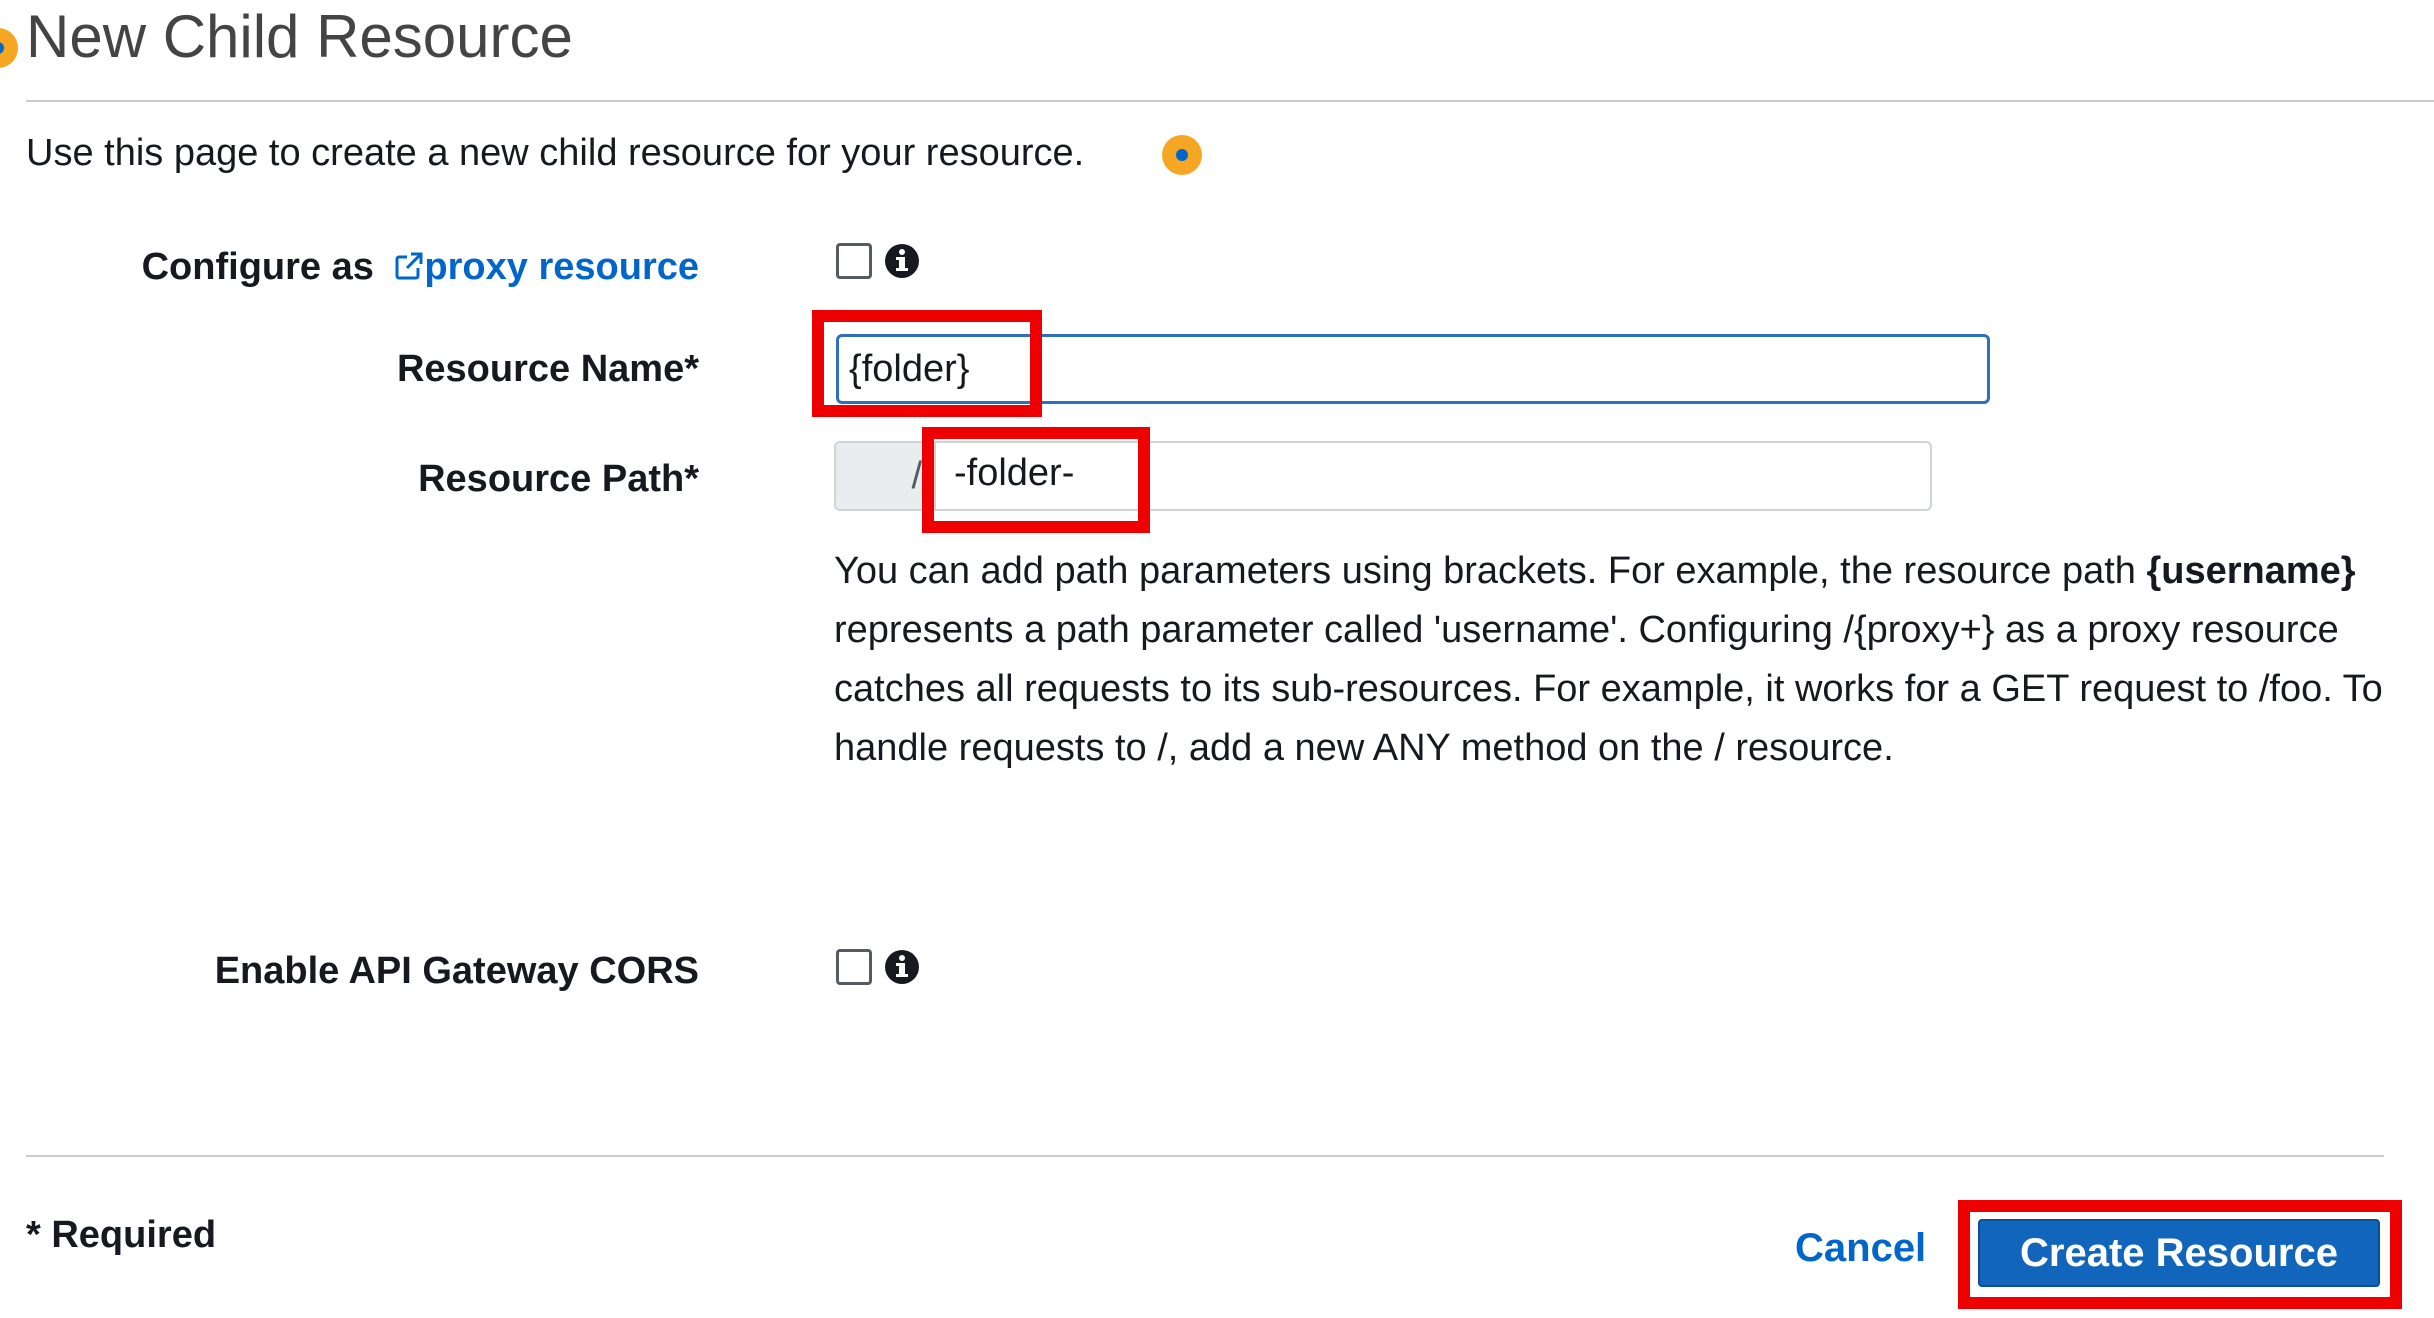 This screenshot has height=1318, width=2434. What do you see at coordinates (1413, 369) in the screenshot?
I see `resource-name-input` at bounding box center [1413, 369].